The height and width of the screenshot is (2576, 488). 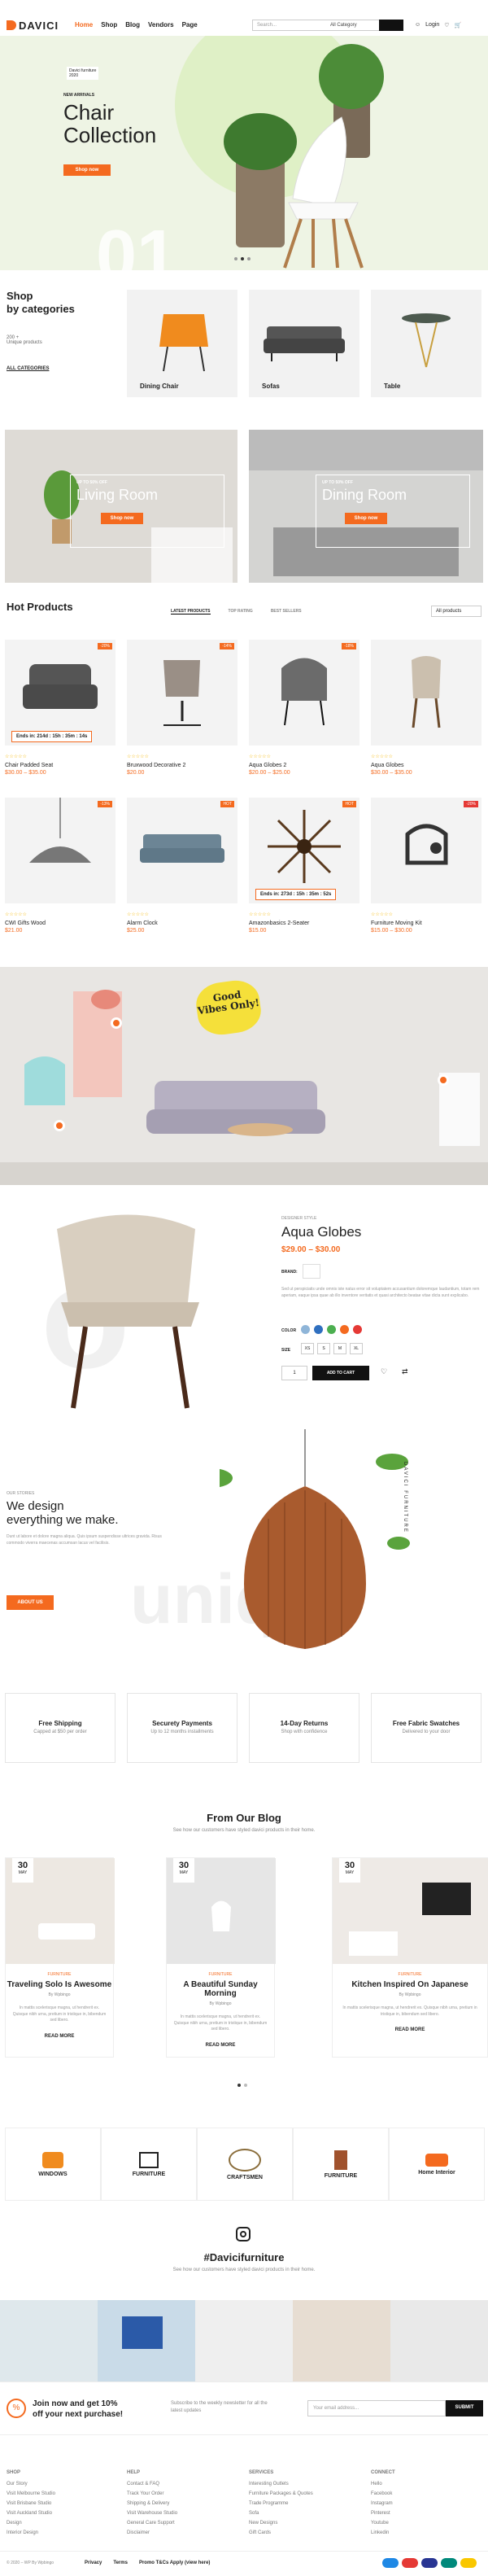 What do you see at coordinates (281, 2494) in the screenshot?
I see `footer-link: Furniture Packages & Quotes` at bounding box center [281, 2494].